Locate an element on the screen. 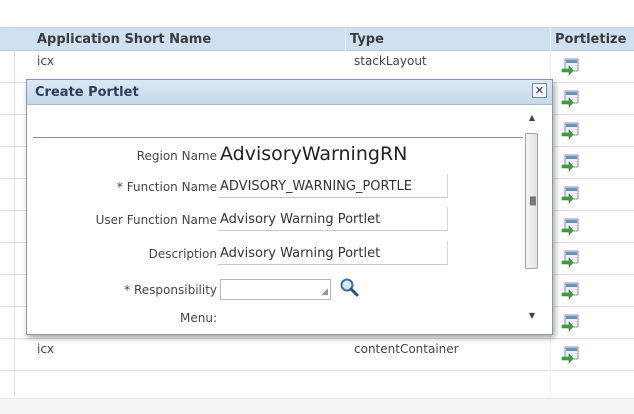 This screenshot has width=634, height=414. dialog-title-bar: Create Portlet ✕ is located at coordinates (289, 92).